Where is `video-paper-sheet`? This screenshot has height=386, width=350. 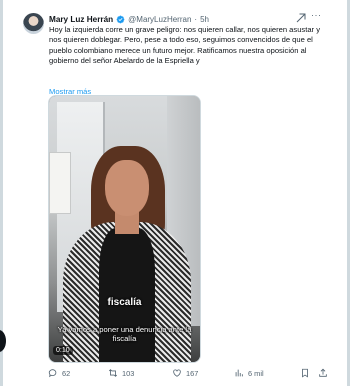
video-paper-sheet is located at coordinates (60, 183).